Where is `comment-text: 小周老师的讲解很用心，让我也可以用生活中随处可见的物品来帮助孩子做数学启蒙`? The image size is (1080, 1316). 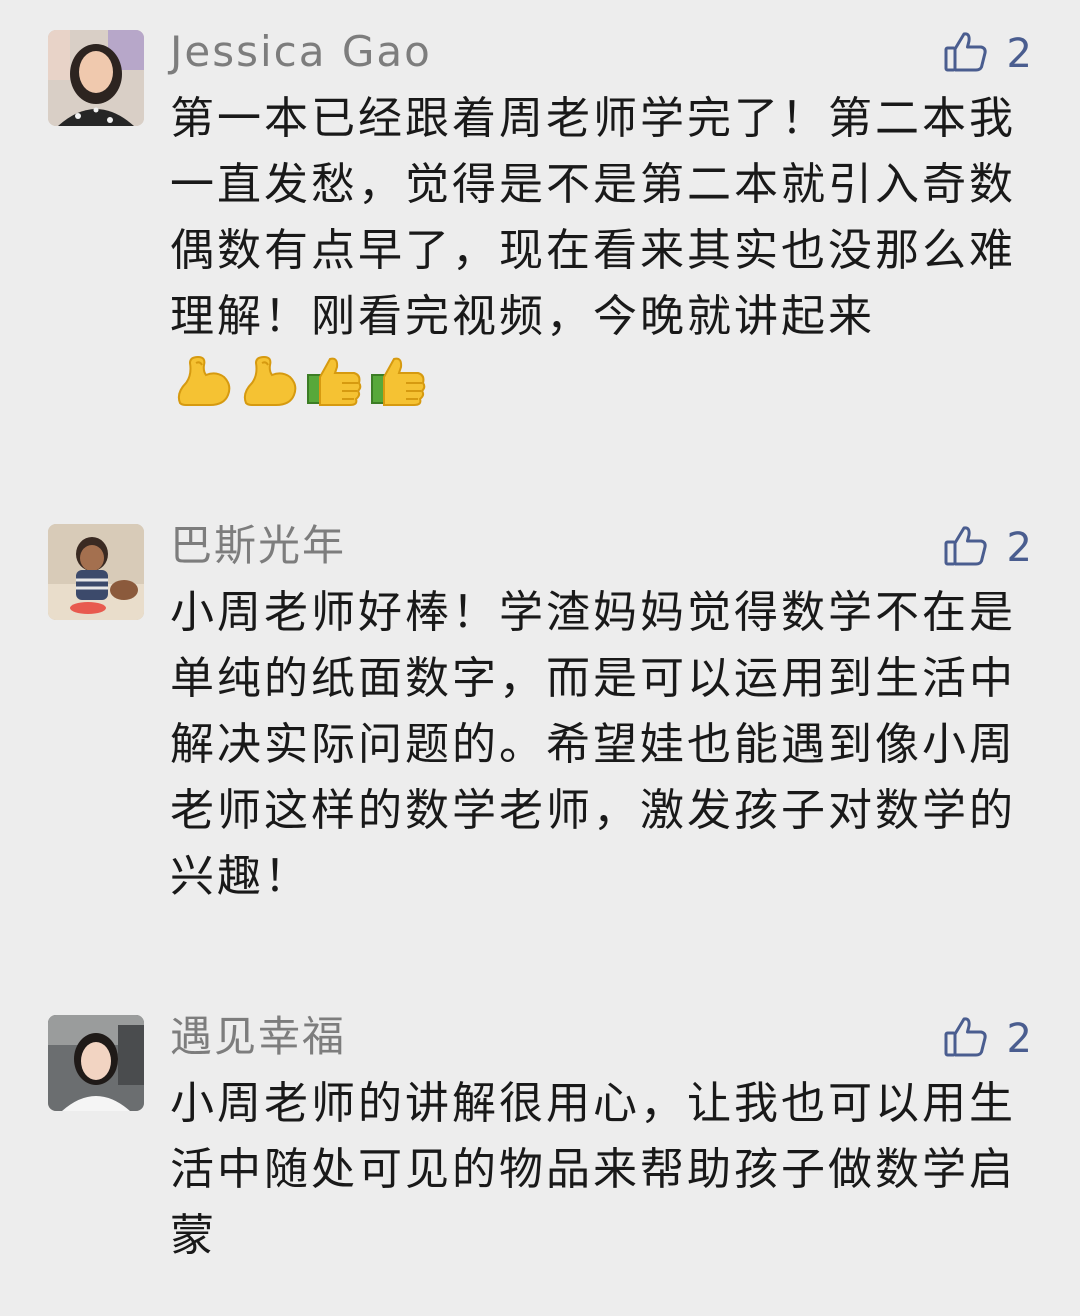 comment-text: 小周老师的讲解很用心，让我也可以用生活中随处可见的物品来帮助孩子做数学启蒙 is located at coordinates (593, 1169).